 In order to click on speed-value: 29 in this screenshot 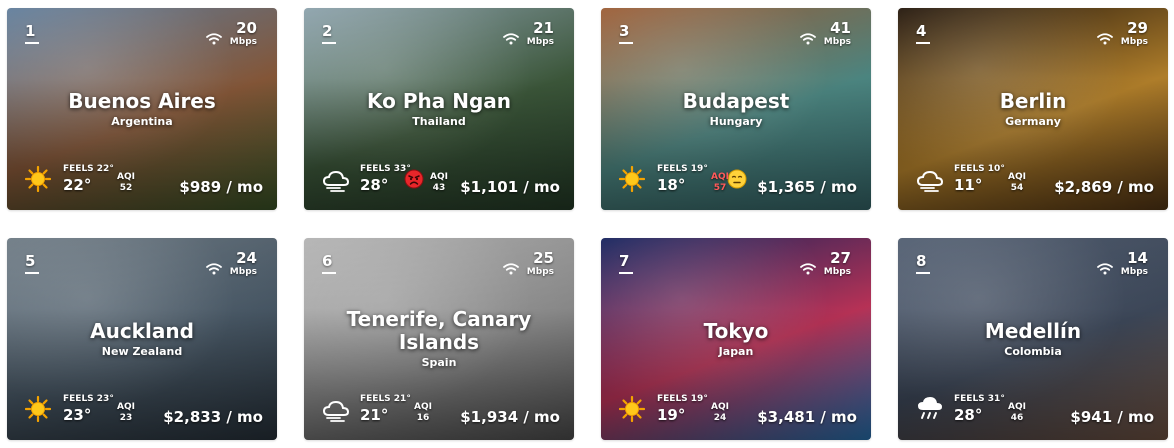, I will do `click(1137, 28)`.